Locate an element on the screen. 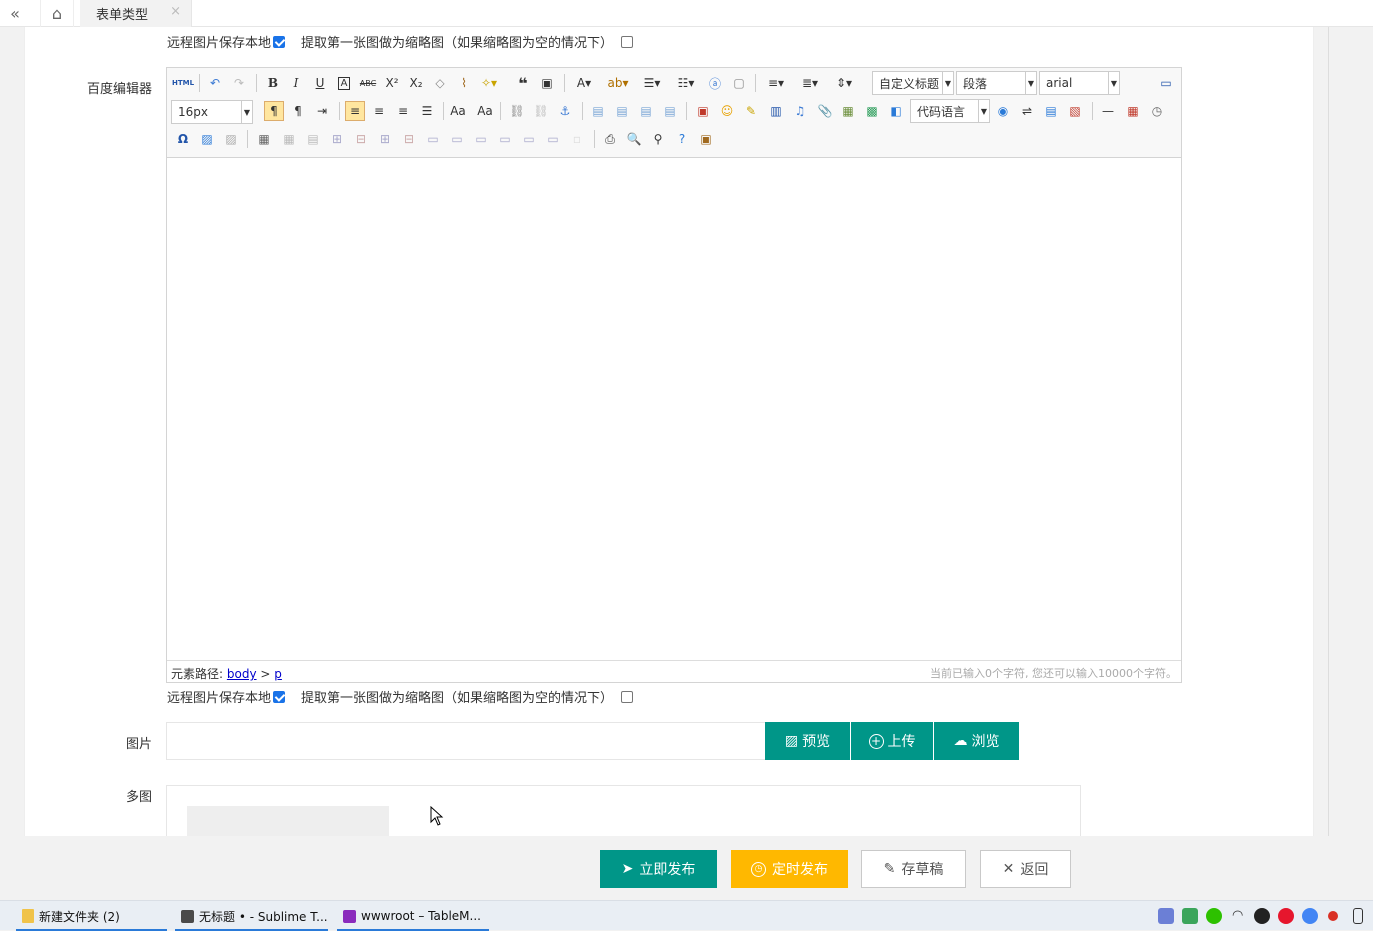 The height and width of the screenshot is (931, 1373). chart-icon: ▫ is located at coordinates (577, 139).